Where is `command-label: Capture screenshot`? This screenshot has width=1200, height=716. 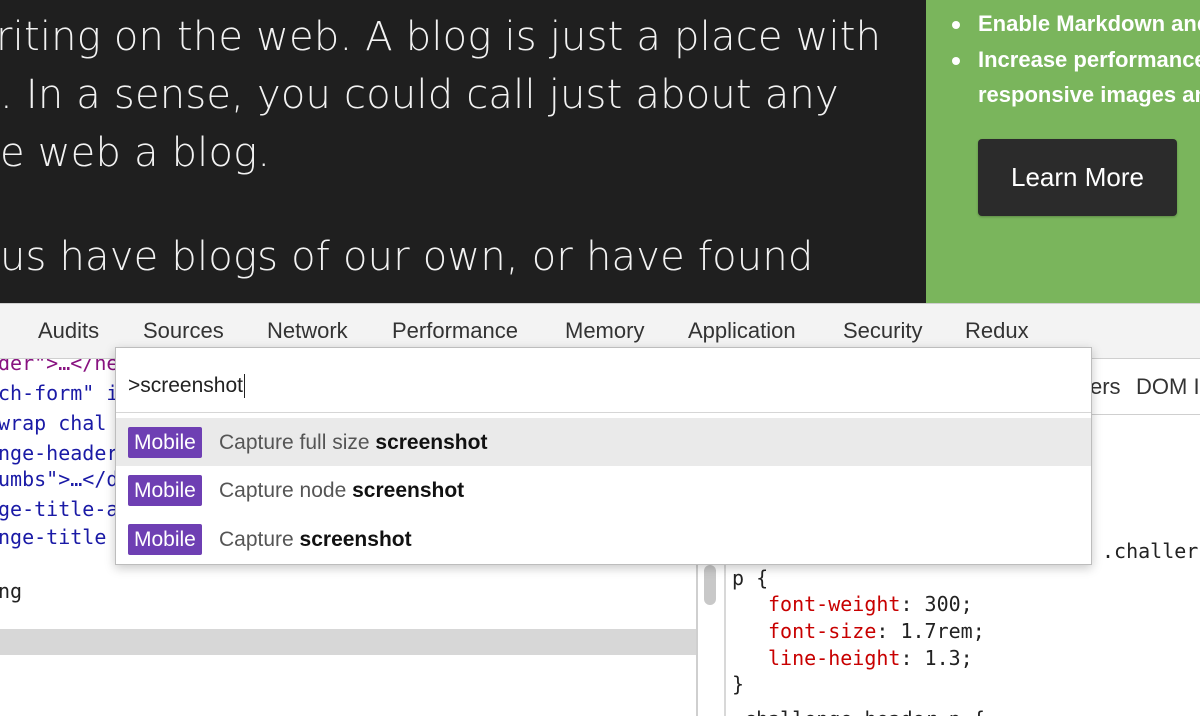 command-label: Capture screenshot is located at coordinates (315, 540).